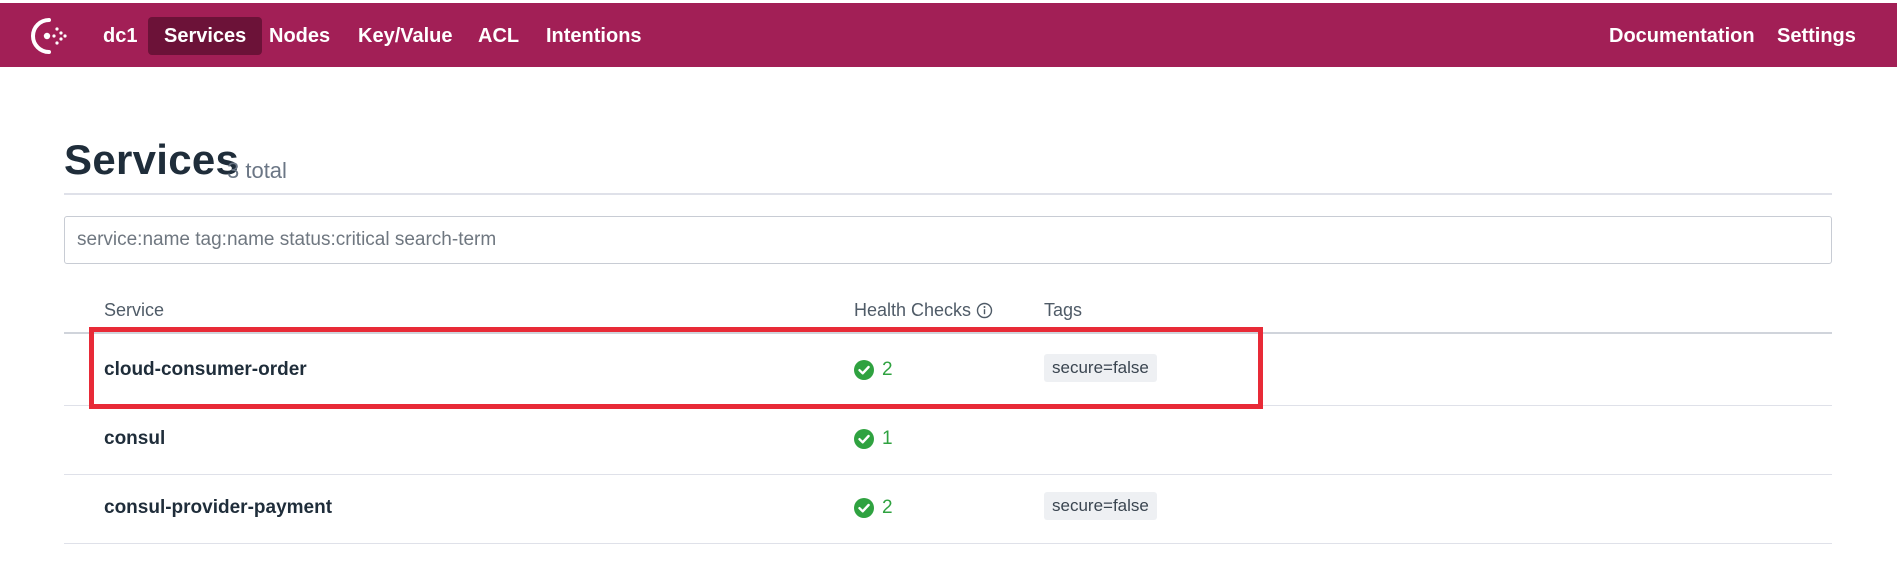 The width and height of the screenshot is (1897, 585). Describe the element at coordinates (152, 159) in the screenshot. I see `page-title: Services` at that location.